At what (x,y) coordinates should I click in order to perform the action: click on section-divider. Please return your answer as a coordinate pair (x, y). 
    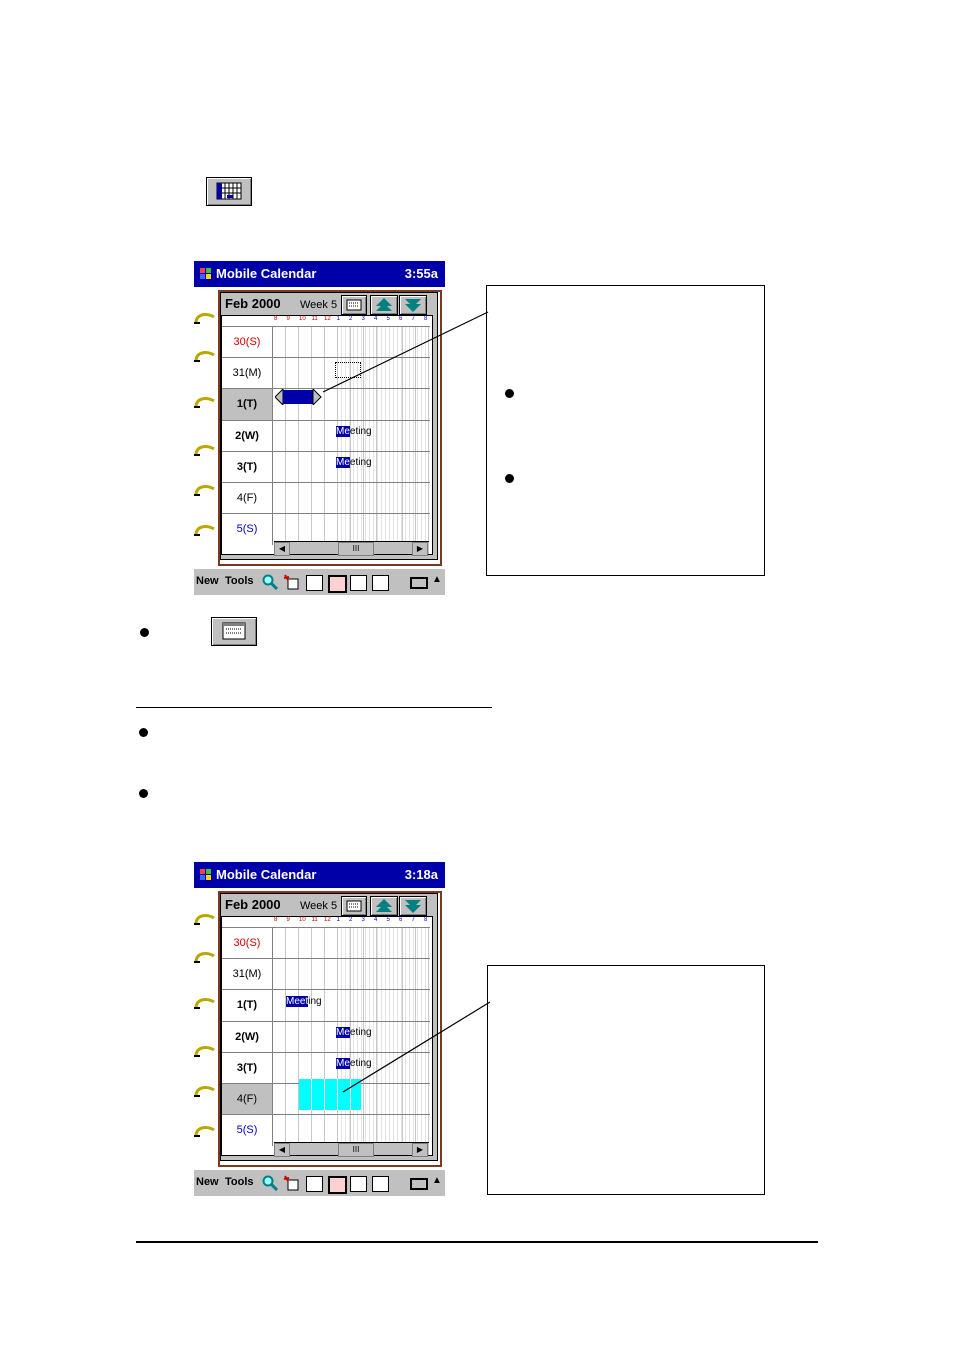
    Looking at the image, I should click on (314, 707).